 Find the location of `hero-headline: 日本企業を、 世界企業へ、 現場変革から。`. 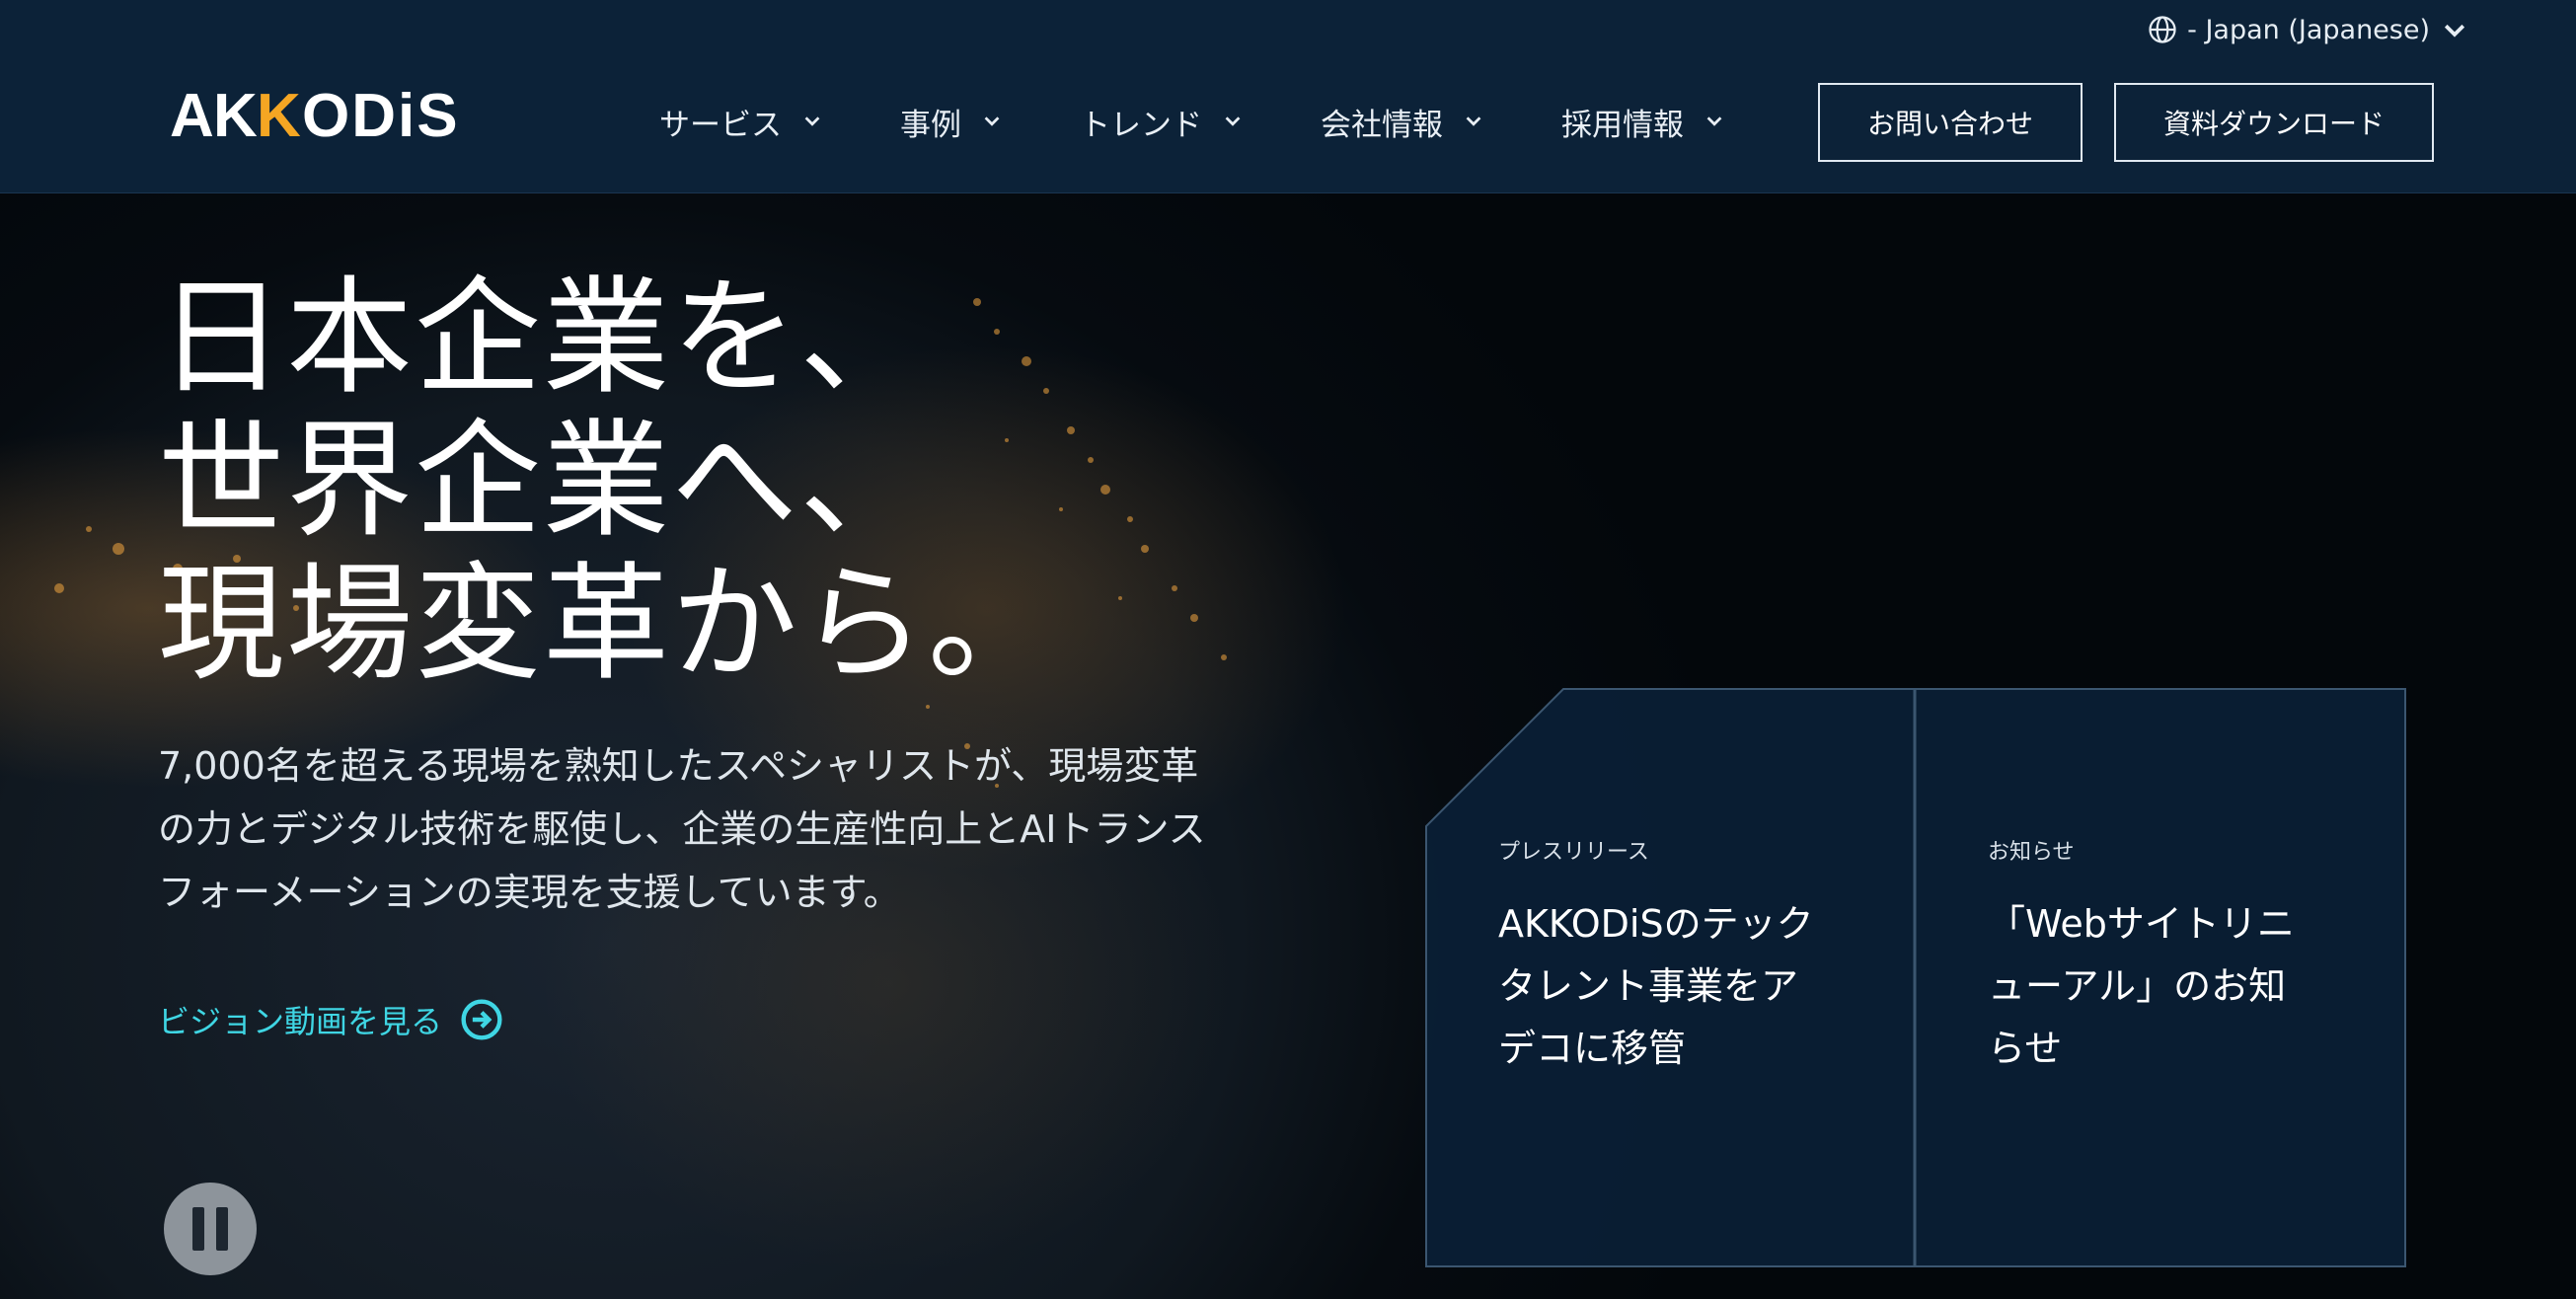

hero-headline: 日本企業を、 世界企業へ、 現場変革から。 is located at coordinates (607, 481).